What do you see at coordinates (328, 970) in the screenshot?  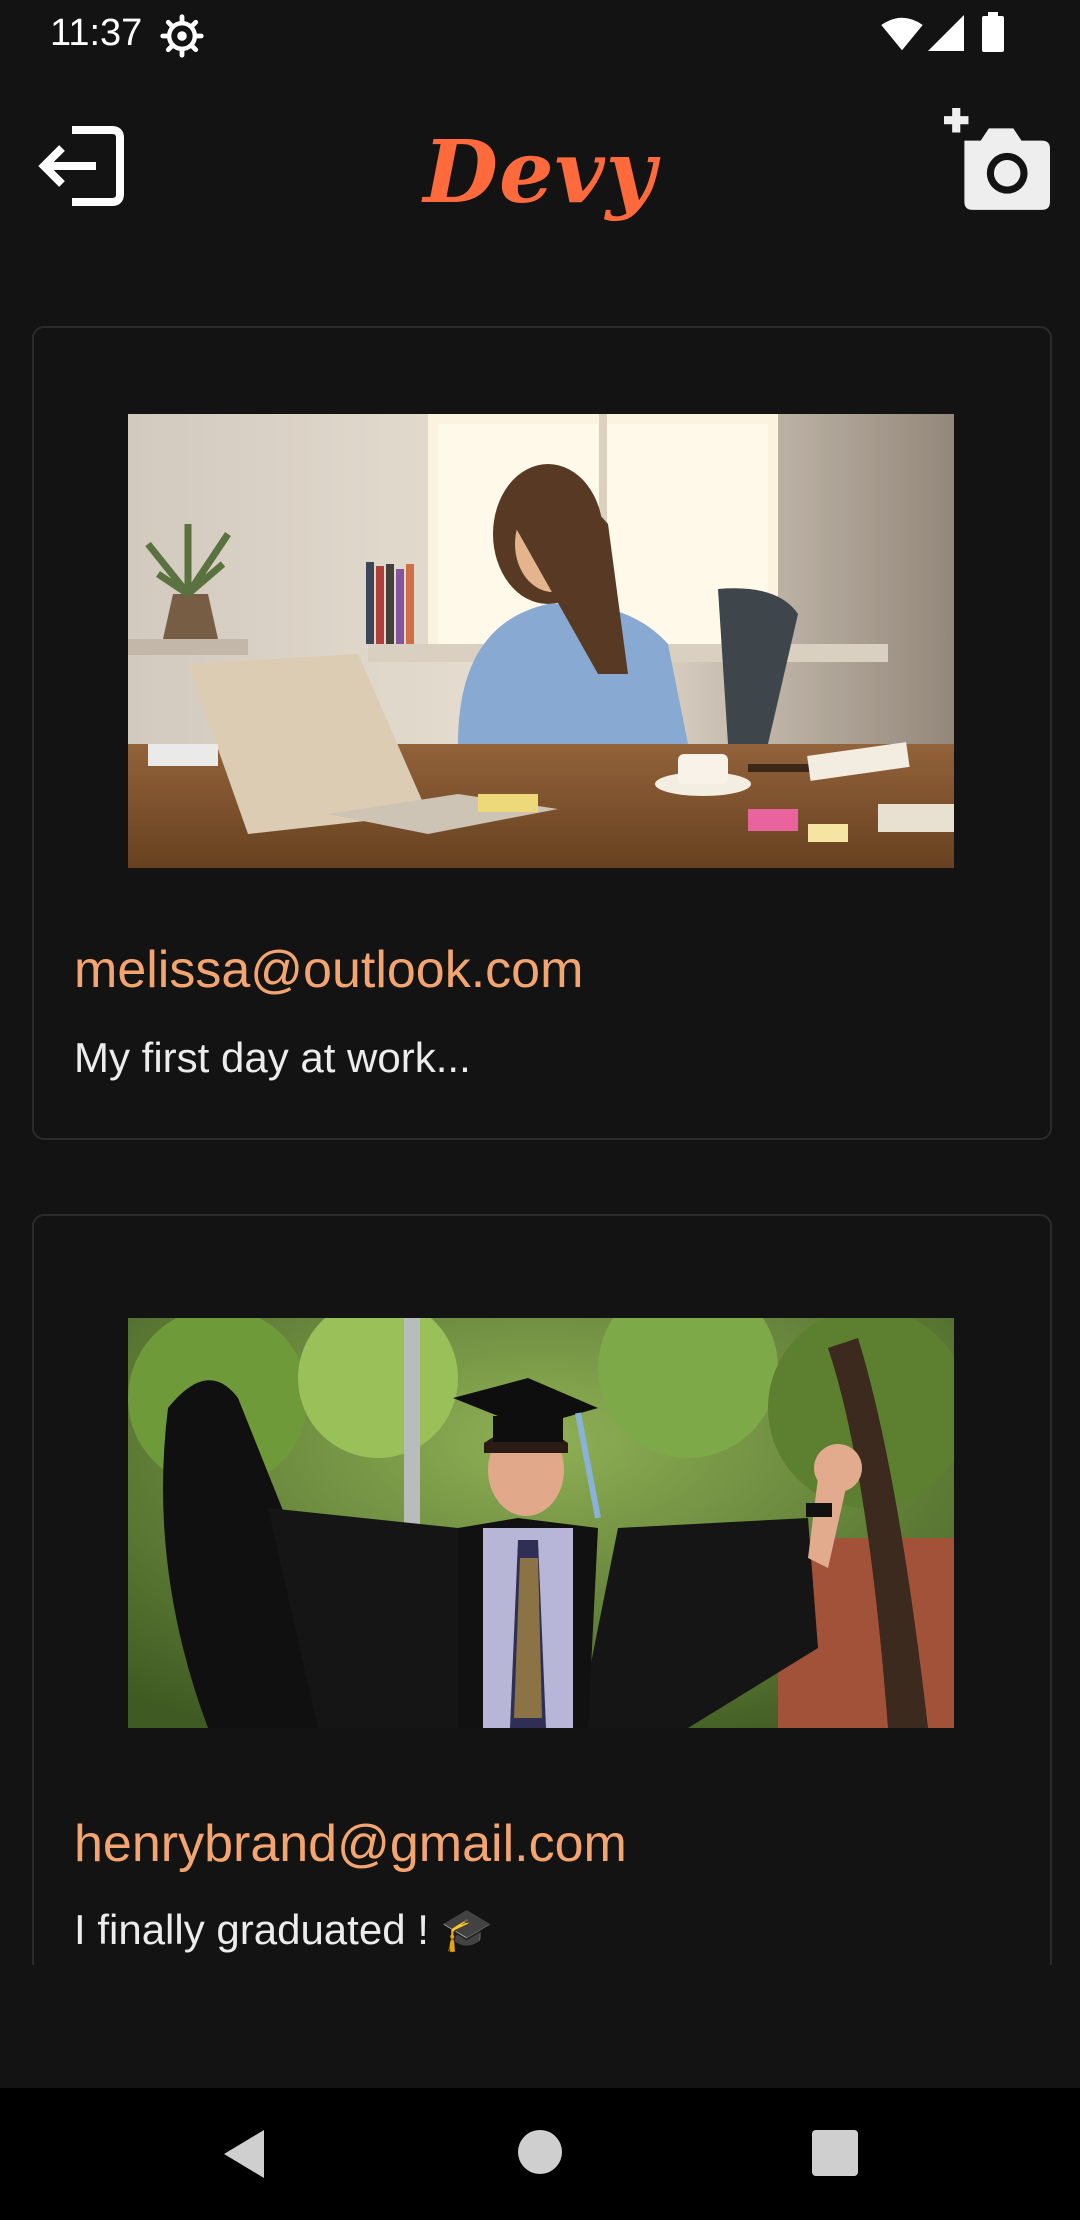 I see `post-author: melissa@outlook.com` at bounding box center [328, 970].